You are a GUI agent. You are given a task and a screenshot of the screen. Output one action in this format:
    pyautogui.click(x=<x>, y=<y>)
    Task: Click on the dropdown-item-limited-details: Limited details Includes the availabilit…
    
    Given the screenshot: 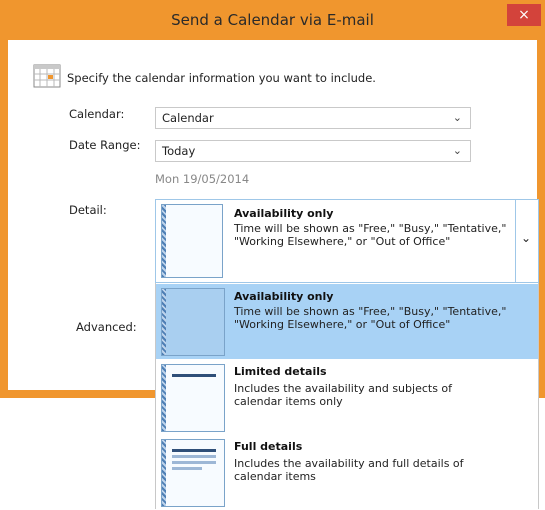 What is the action you would take?
    pyautogui.click(x=347, y=397)
    